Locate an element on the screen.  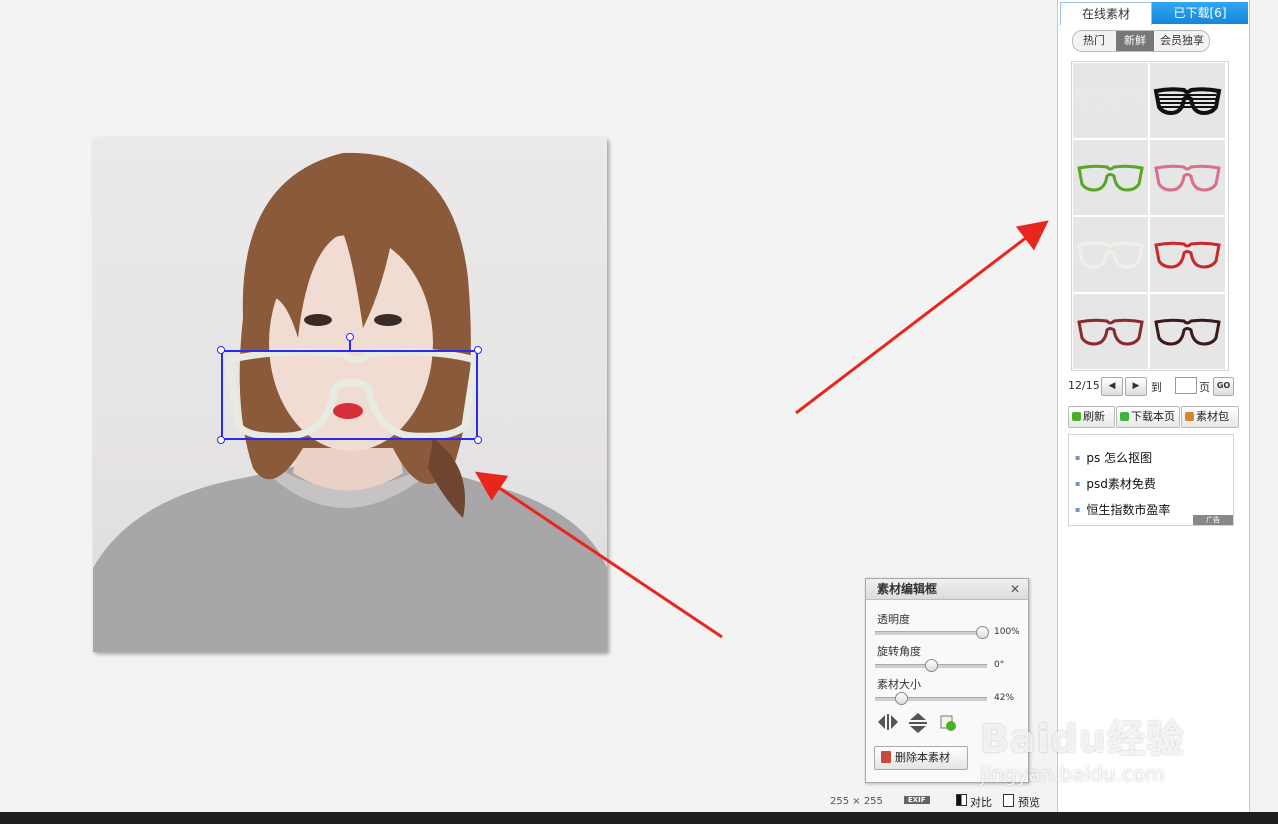
page-label: 页 is located at coordinates (1204, 387).